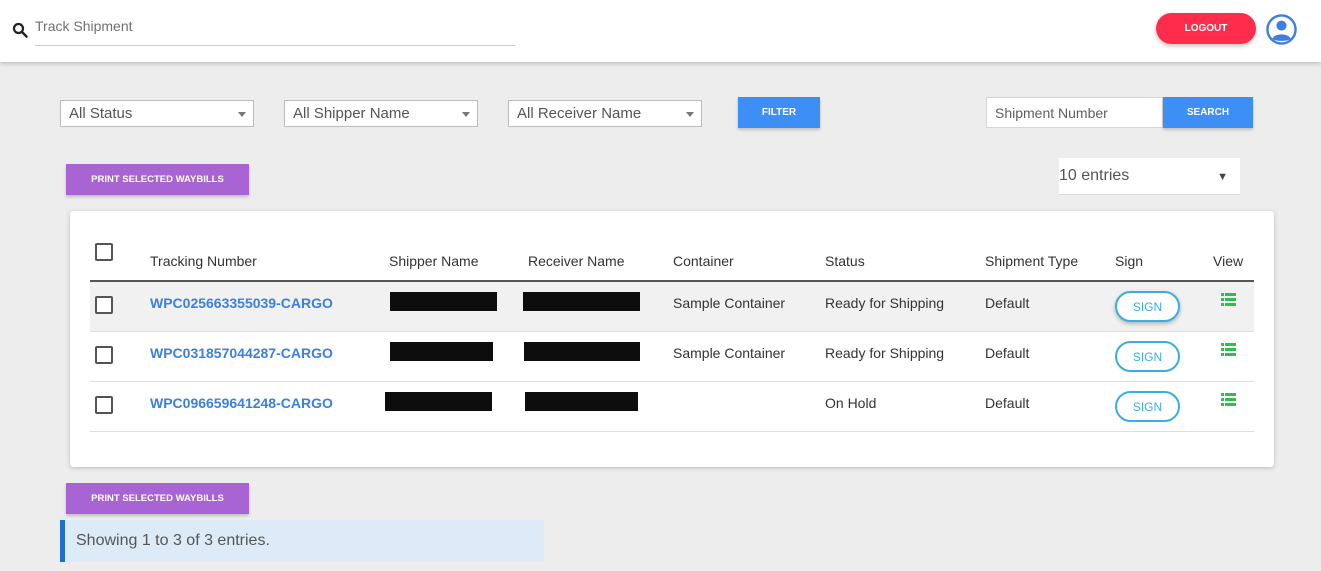  I want to click on caret-down-icon: ▼, so click(1222, 177).